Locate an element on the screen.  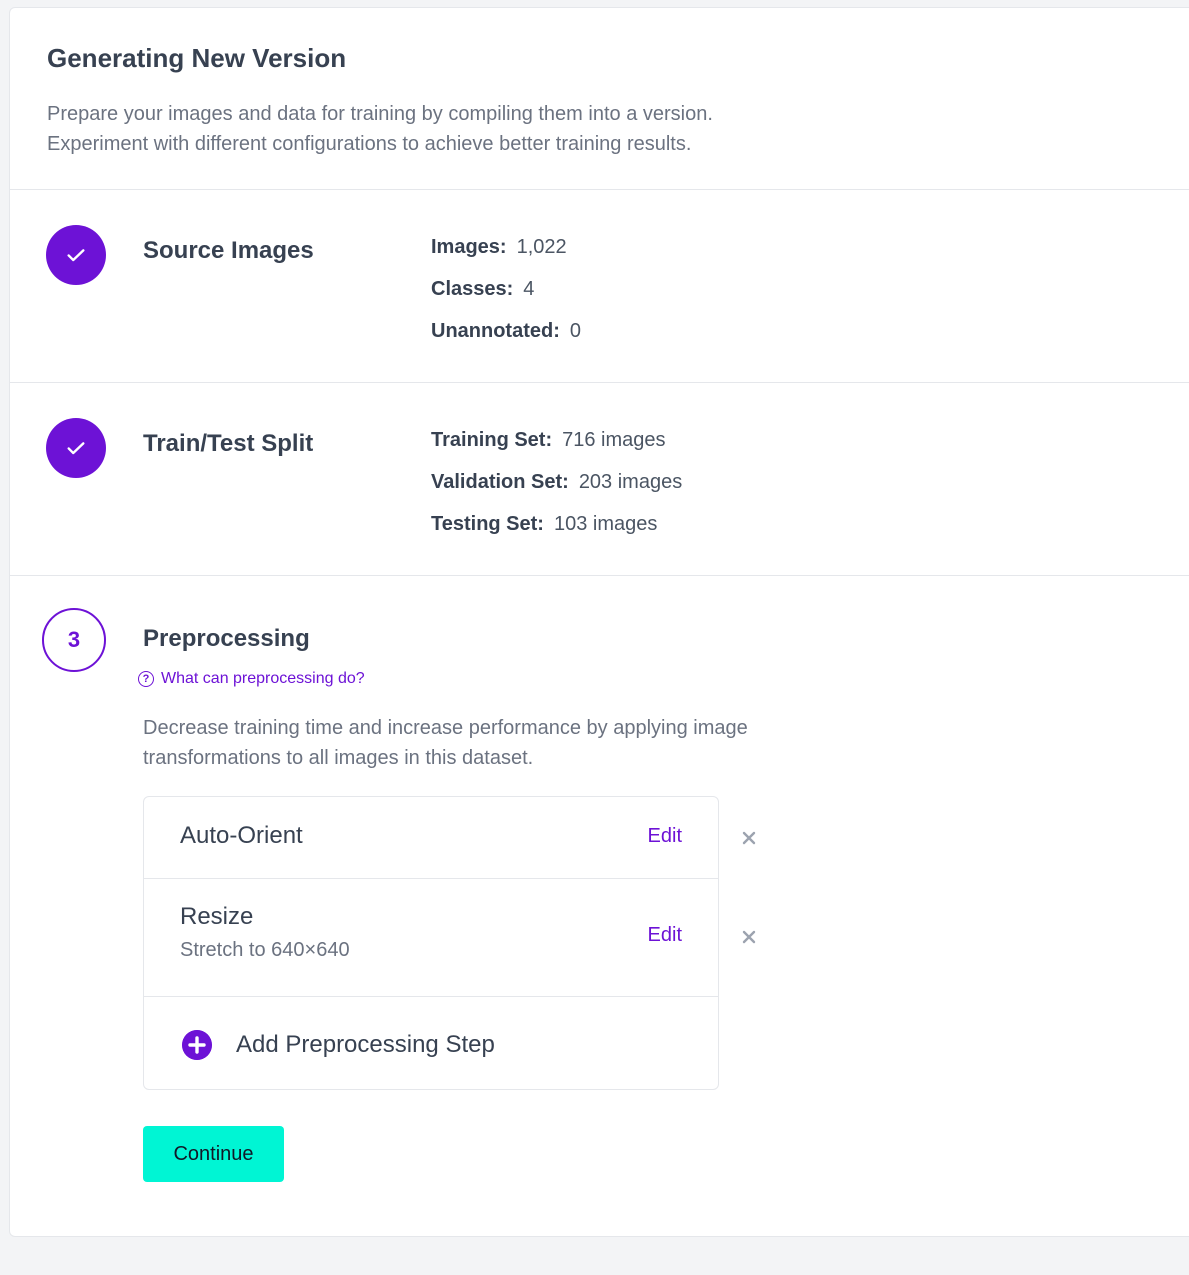
stat-label: Unannotated: is located at coordinates (495, 331).